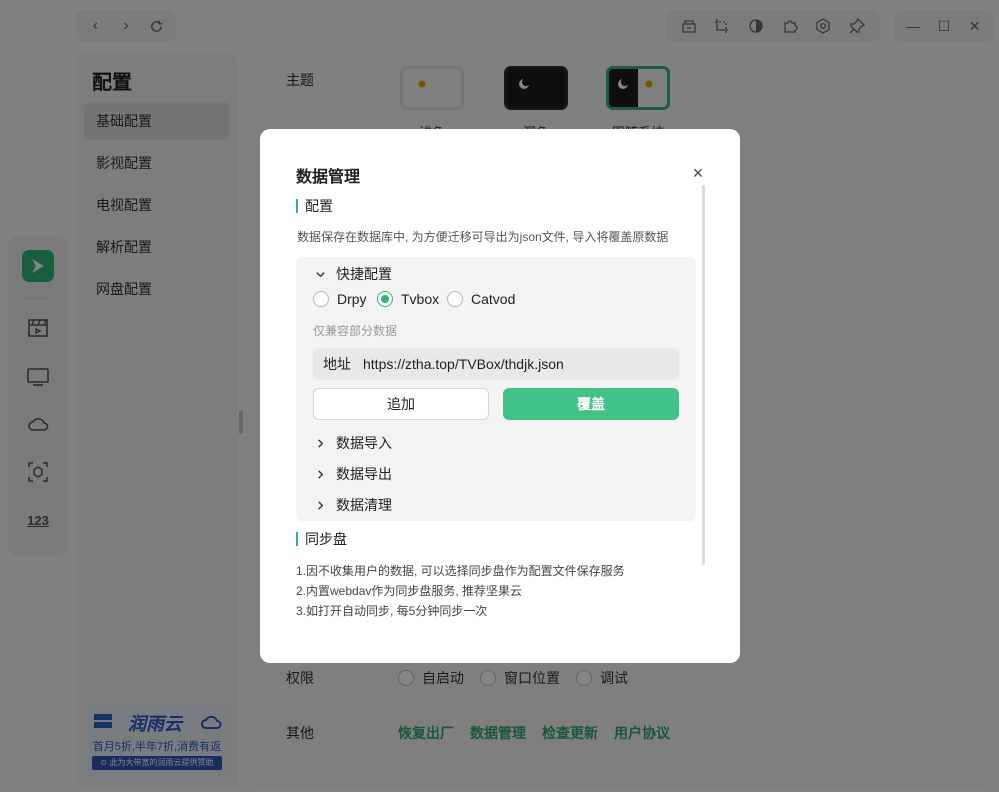 The width and height of the screenshot is (999, 792). I want to click on sync-section-title: 同步盘, so click(321, 539).